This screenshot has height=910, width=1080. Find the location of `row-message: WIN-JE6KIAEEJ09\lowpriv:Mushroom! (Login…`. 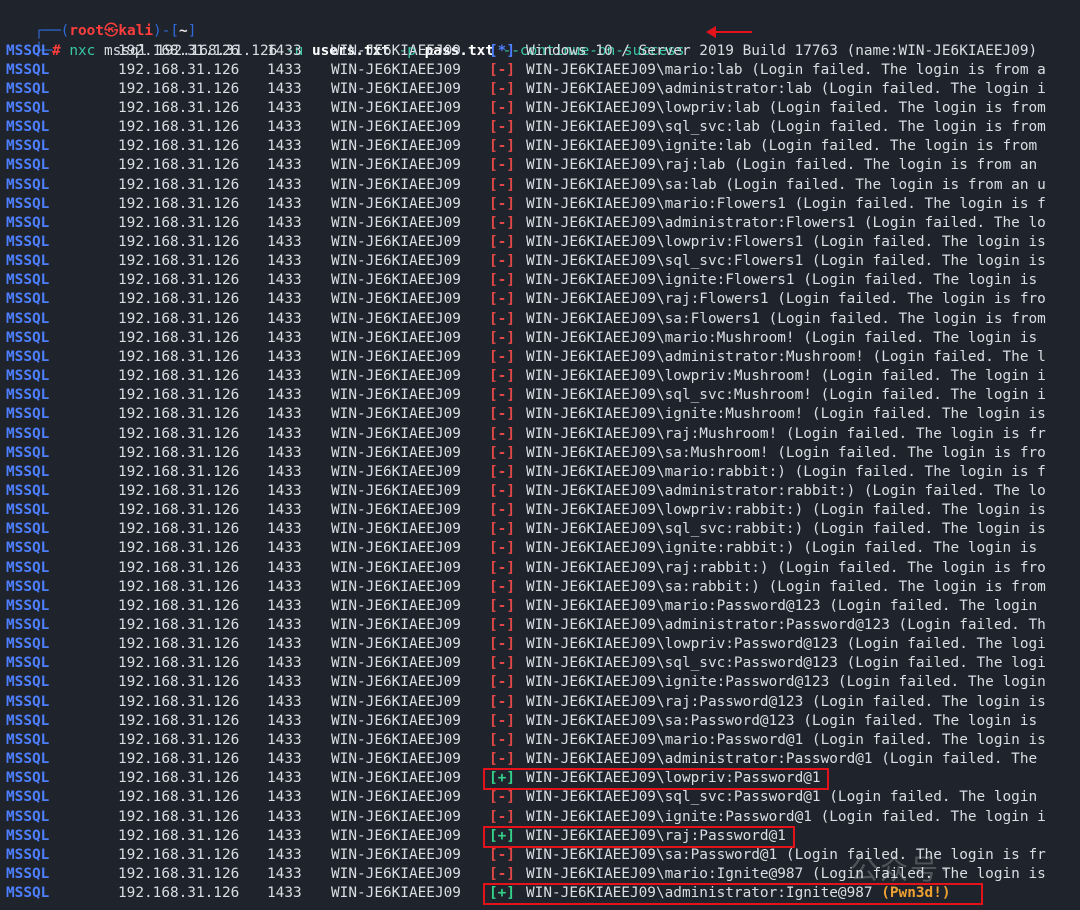

row-message: WIN-JE6KIAEEJ09\lowpriv:Mushroom! (Login… is located at coordinates (786, 376).